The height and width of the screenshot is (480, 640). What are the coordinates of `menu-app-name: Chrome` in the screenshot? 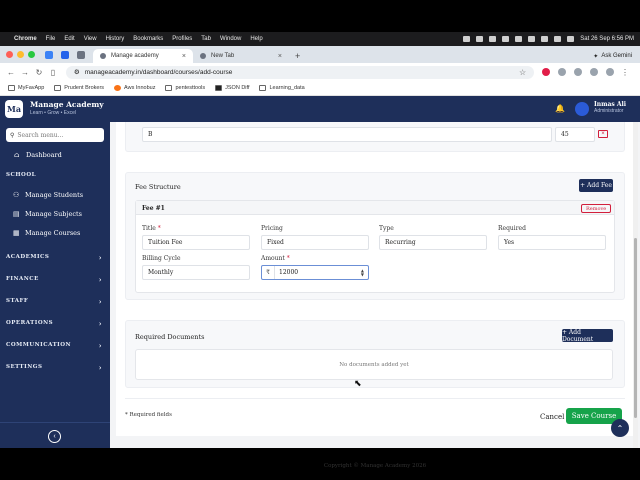 It's located at (25, 39).